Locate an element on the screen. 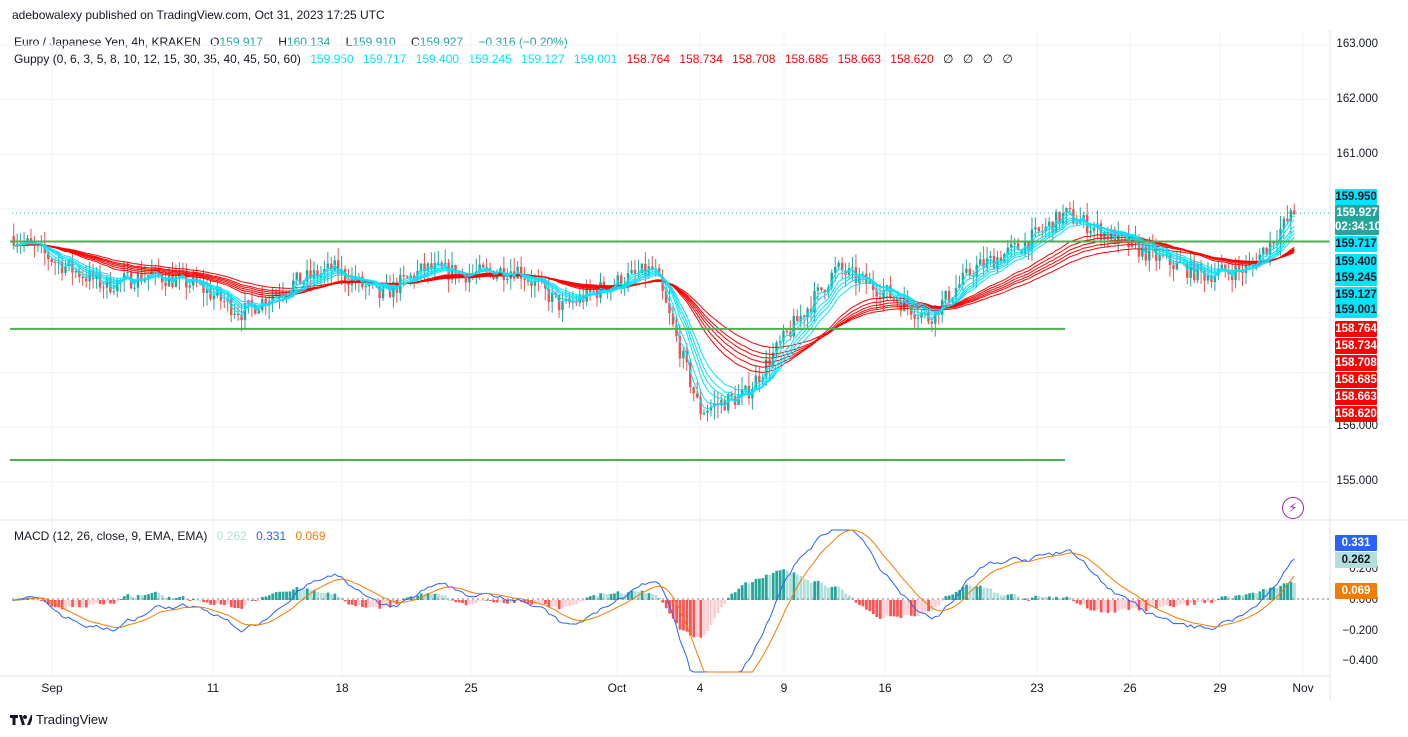  macd-histogram-value: 0.262 is located at coordinates (231, 536).